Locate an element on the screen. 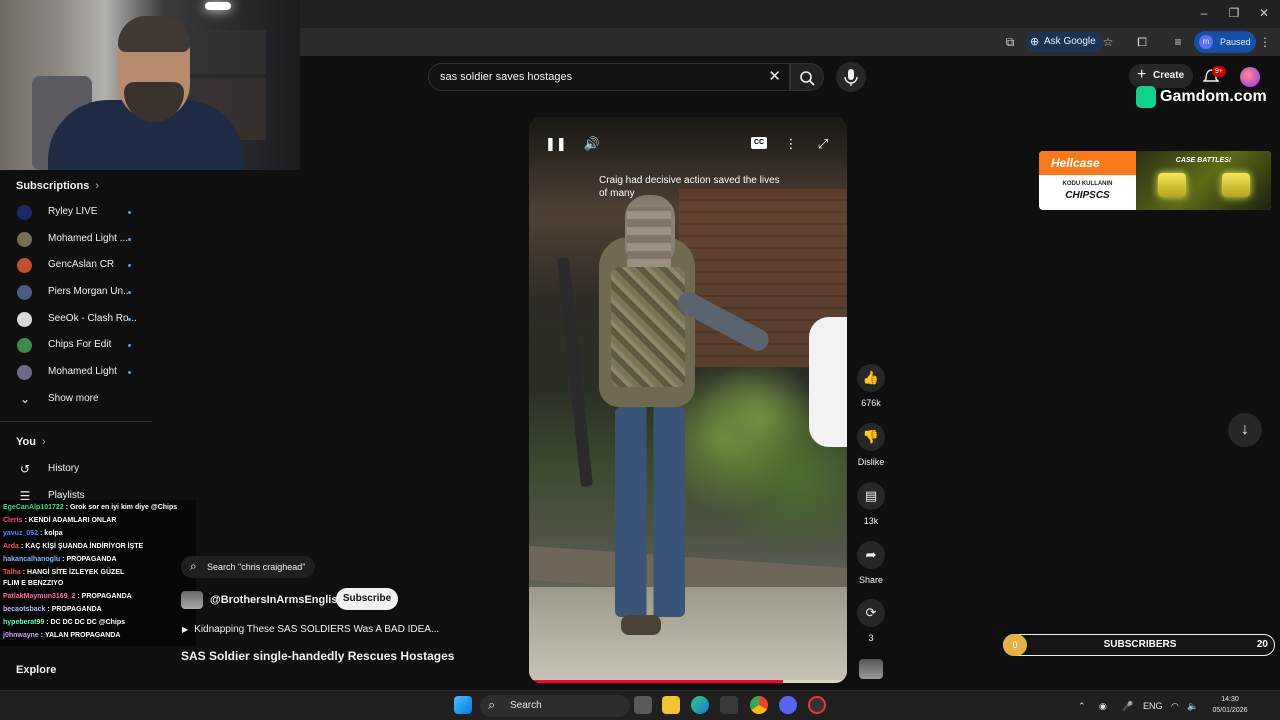 The image size is (1280, 720). chat-username: becaotsback is located at coordinates (24, 609).